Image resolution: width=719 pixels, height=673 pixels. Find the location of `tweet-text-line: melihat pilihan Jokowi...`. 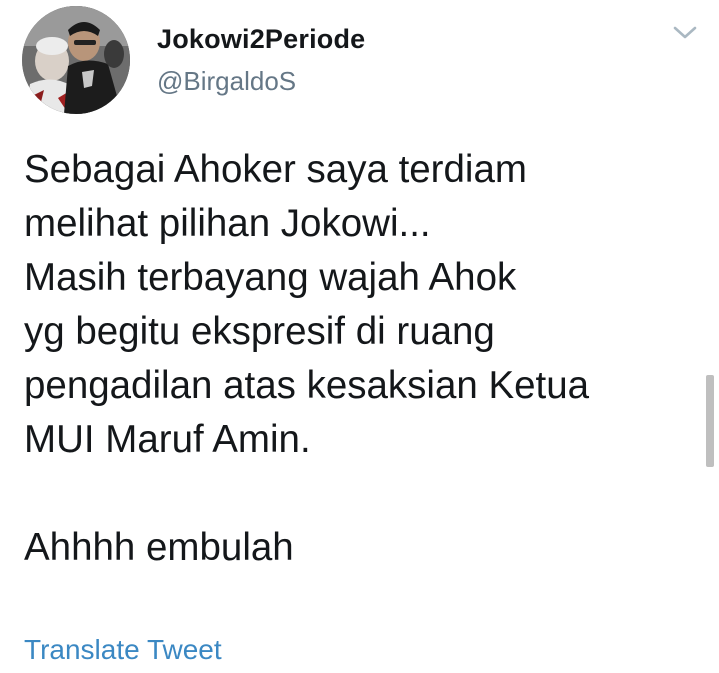

tweet-text-line: melihat pilihan Jokowi... is located at coordinates (227, 223).